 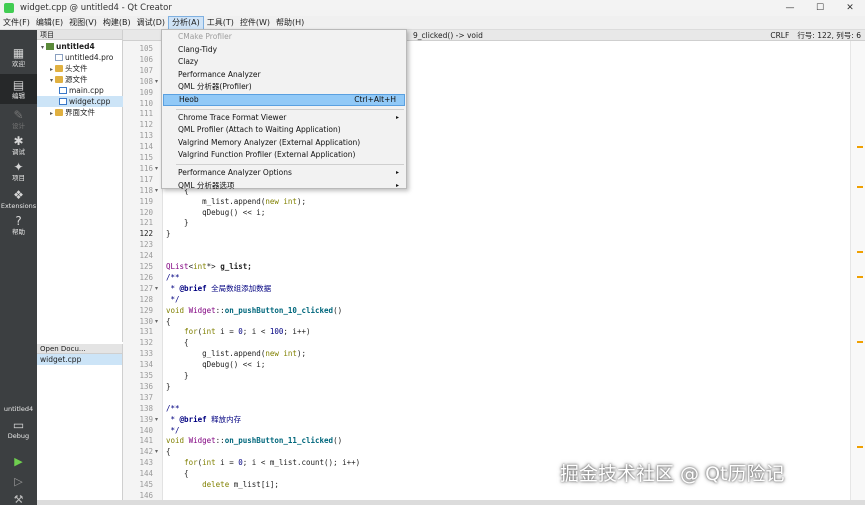 What do you see at coordinates (240, 484) in the screenshot?
I see `code-line: delete m_list[i];` at bounding box center [240, 484].